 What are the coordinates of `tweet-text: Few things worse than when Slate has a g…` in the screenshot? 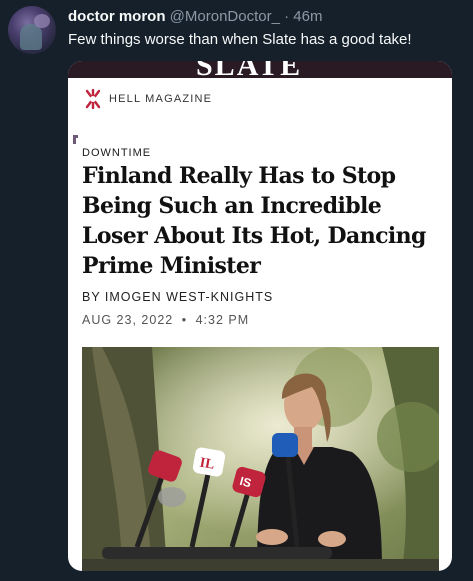 It's located at (240, 39).